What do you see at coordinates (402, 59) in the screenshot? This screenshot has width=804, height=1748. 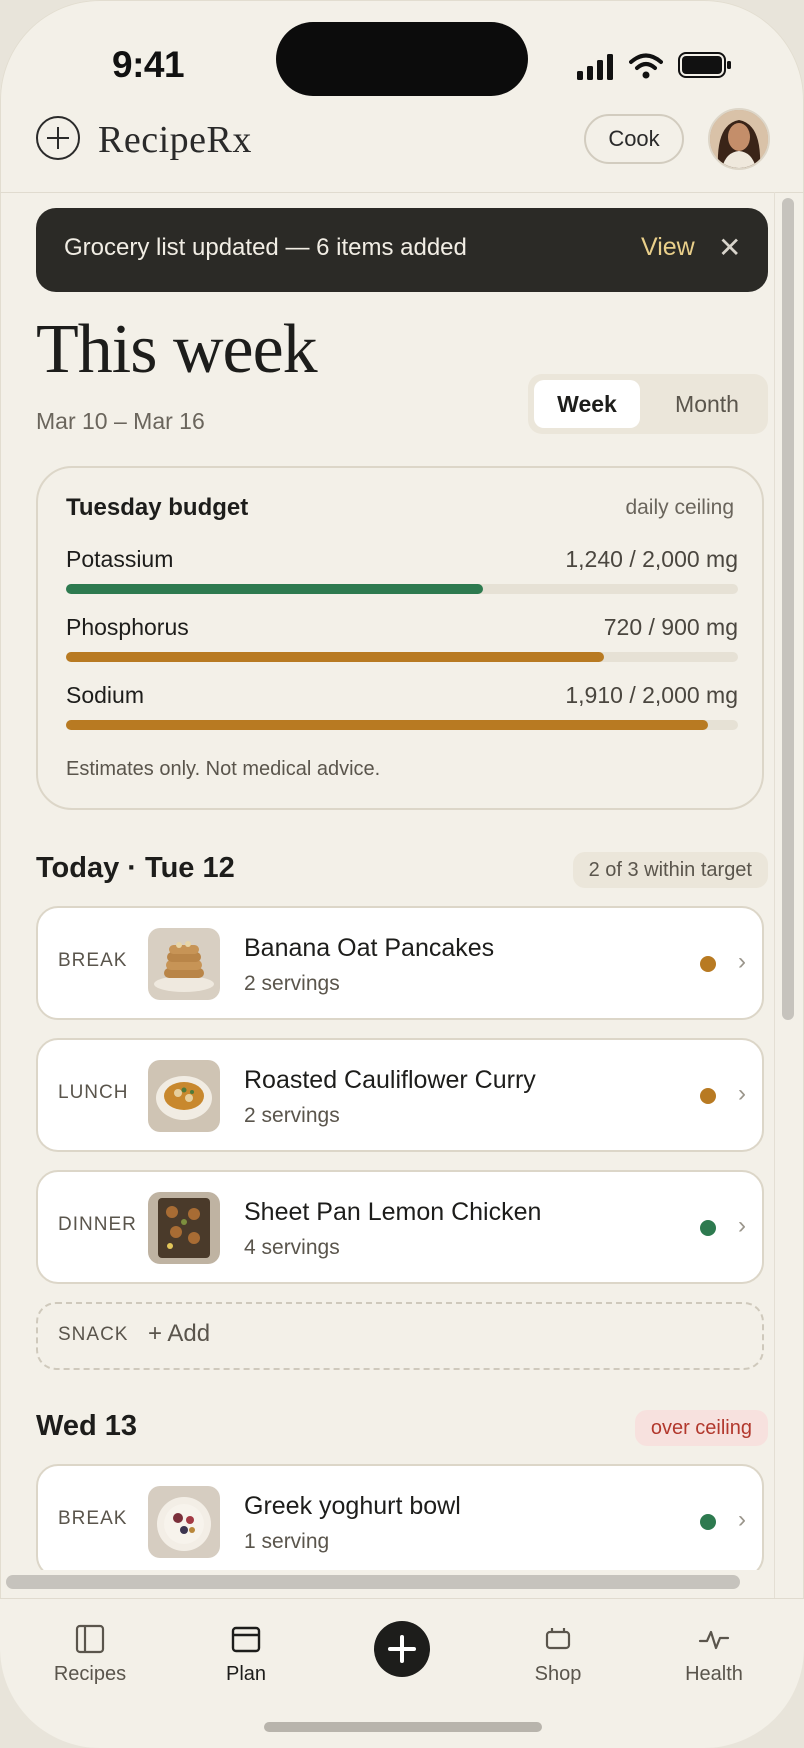 I see `dynamic-island` at bounding box center [402, 59].